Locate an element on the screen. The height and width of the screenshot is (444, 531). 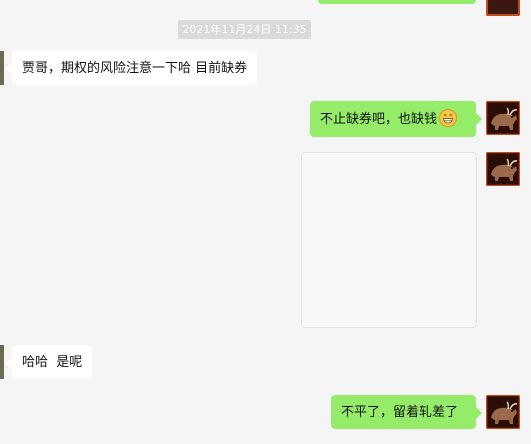
message-text: 不平了，留着轧差了 is located at coordinates (400, 412).